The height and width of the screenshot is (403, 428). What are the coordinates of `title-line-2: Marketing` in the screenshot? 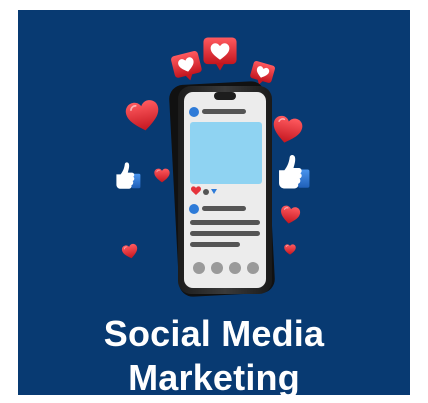 It's located at (214, 376).